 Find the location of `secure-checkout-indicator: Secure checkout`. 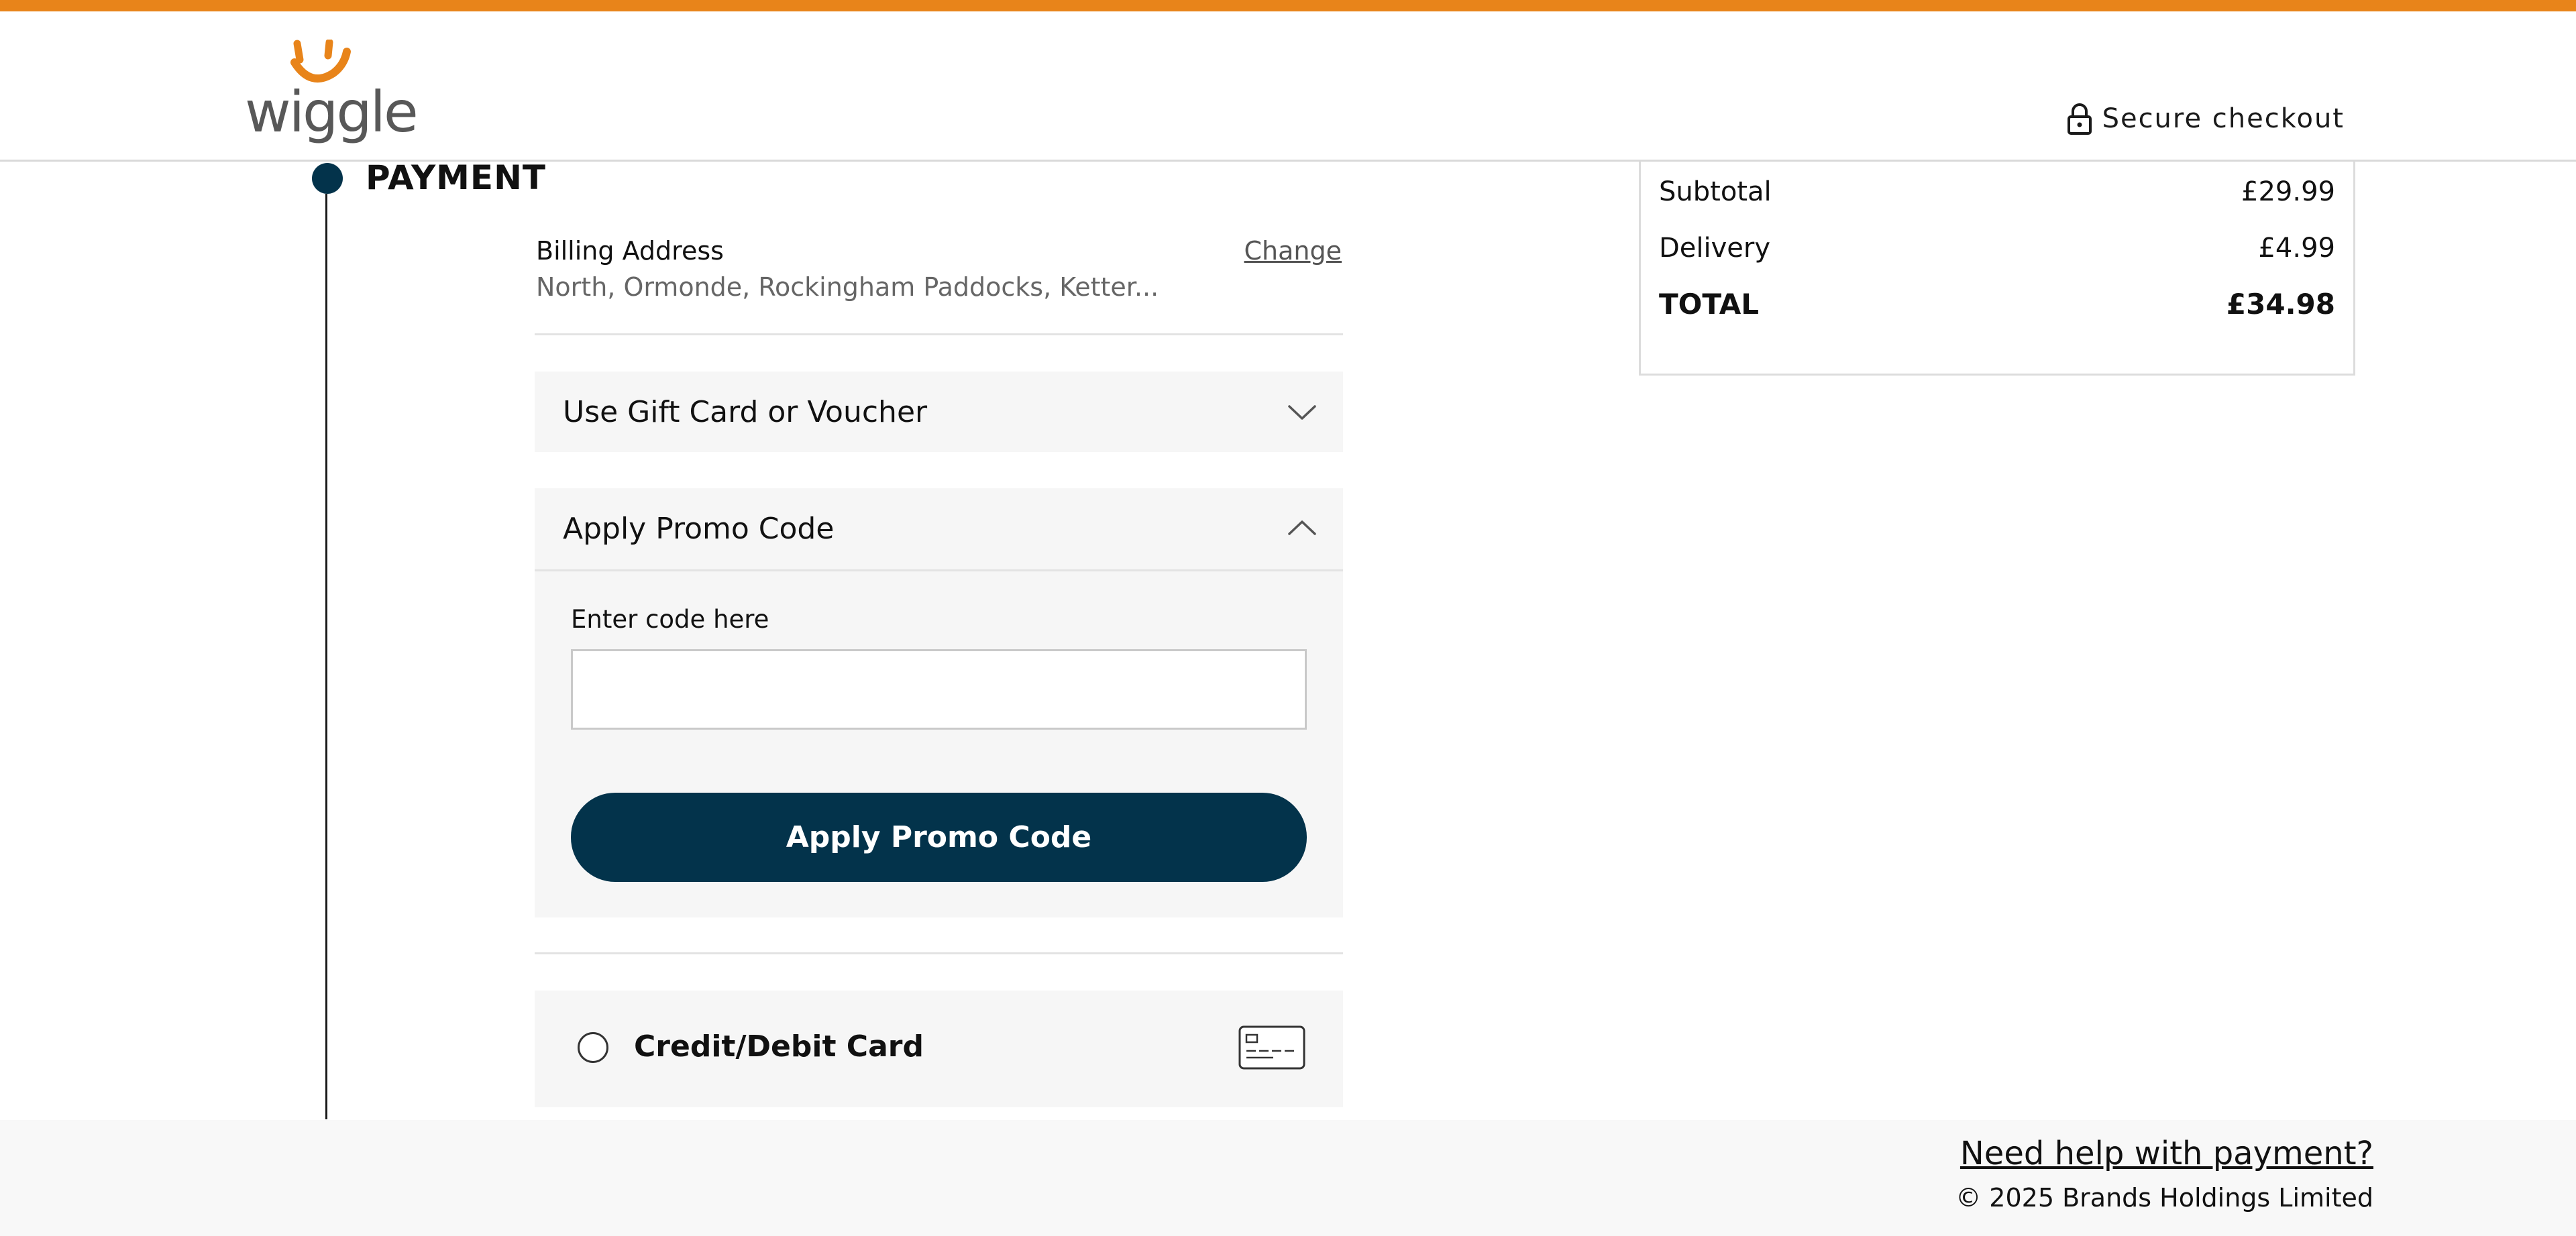

secure-checkout-indicator: Secure checkout is located at coordinates (2205, 119).